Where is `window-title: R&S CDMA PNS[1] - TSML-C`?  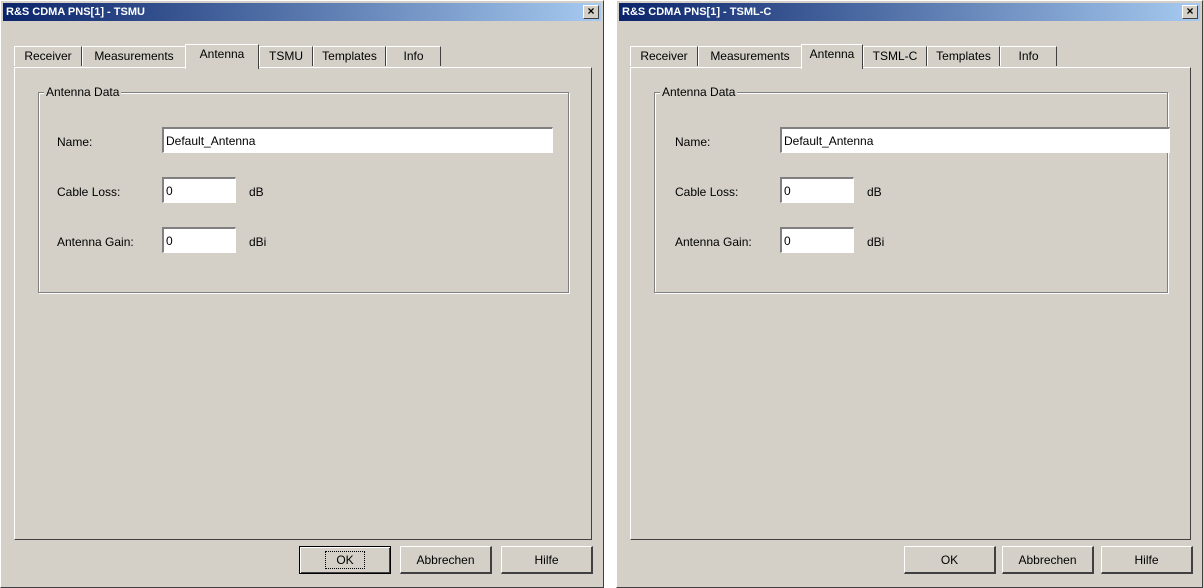 window-title: R&S CDMA PNS[1] - TSML-C is located at coordinates (697, 12).